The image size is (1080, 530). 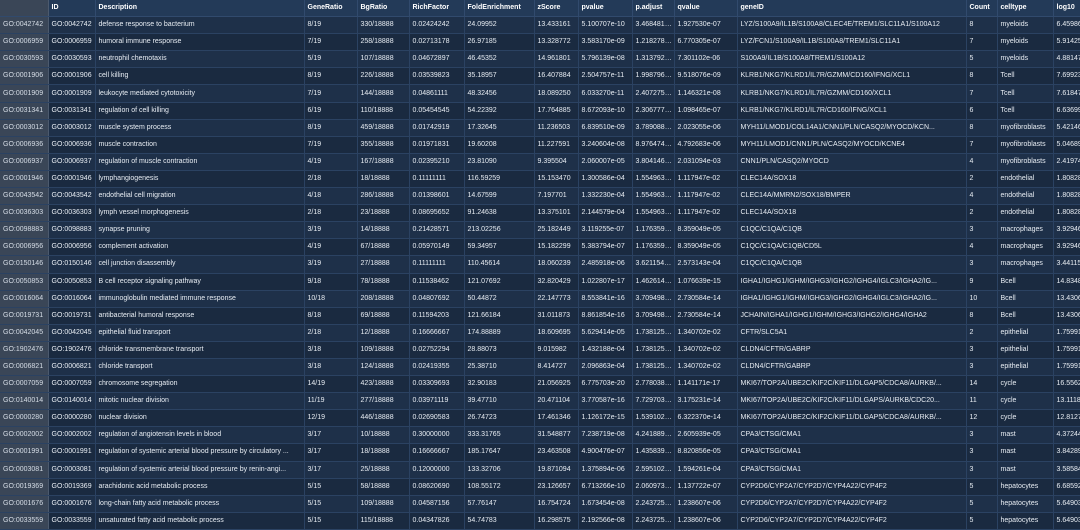 What do you see at coordinates (331, 9) in the screenshot?
I see `column-header-generatio: GeneRatio` at bounding box center [331, 9].